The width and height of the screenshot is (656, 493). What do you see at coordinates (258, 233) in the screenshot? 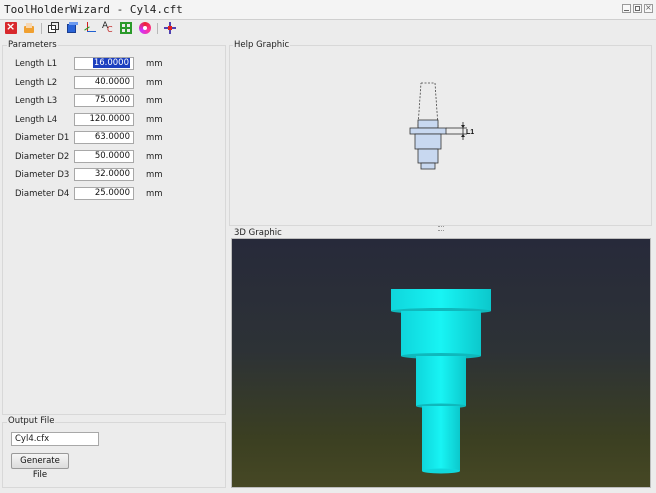
I see `3d-graphic-title: 3D Graphic` at bounding box center [258, 233].